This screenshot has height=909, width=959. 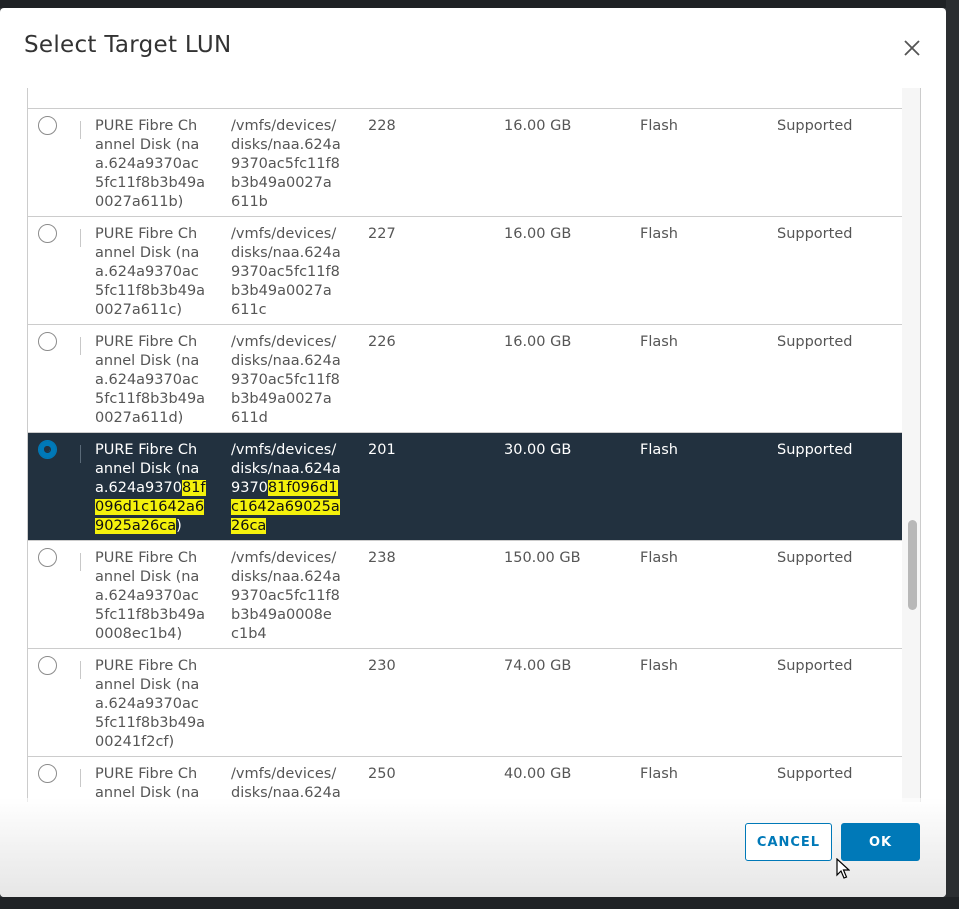 I want to click on cell-line: 9025a26ca), so click(x=156, y=526).